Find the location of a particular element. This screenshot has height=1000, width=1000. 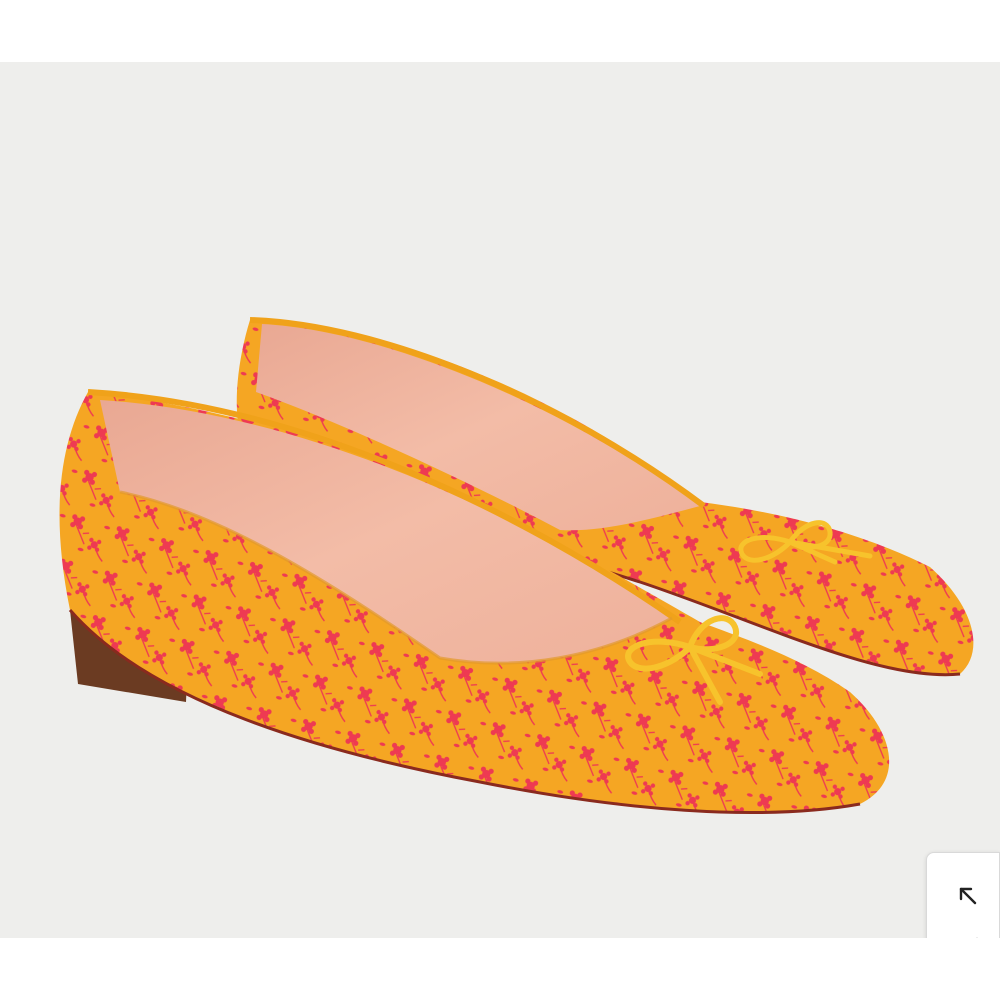

arrow-up-left-icon is located at coordinates (968, 896).